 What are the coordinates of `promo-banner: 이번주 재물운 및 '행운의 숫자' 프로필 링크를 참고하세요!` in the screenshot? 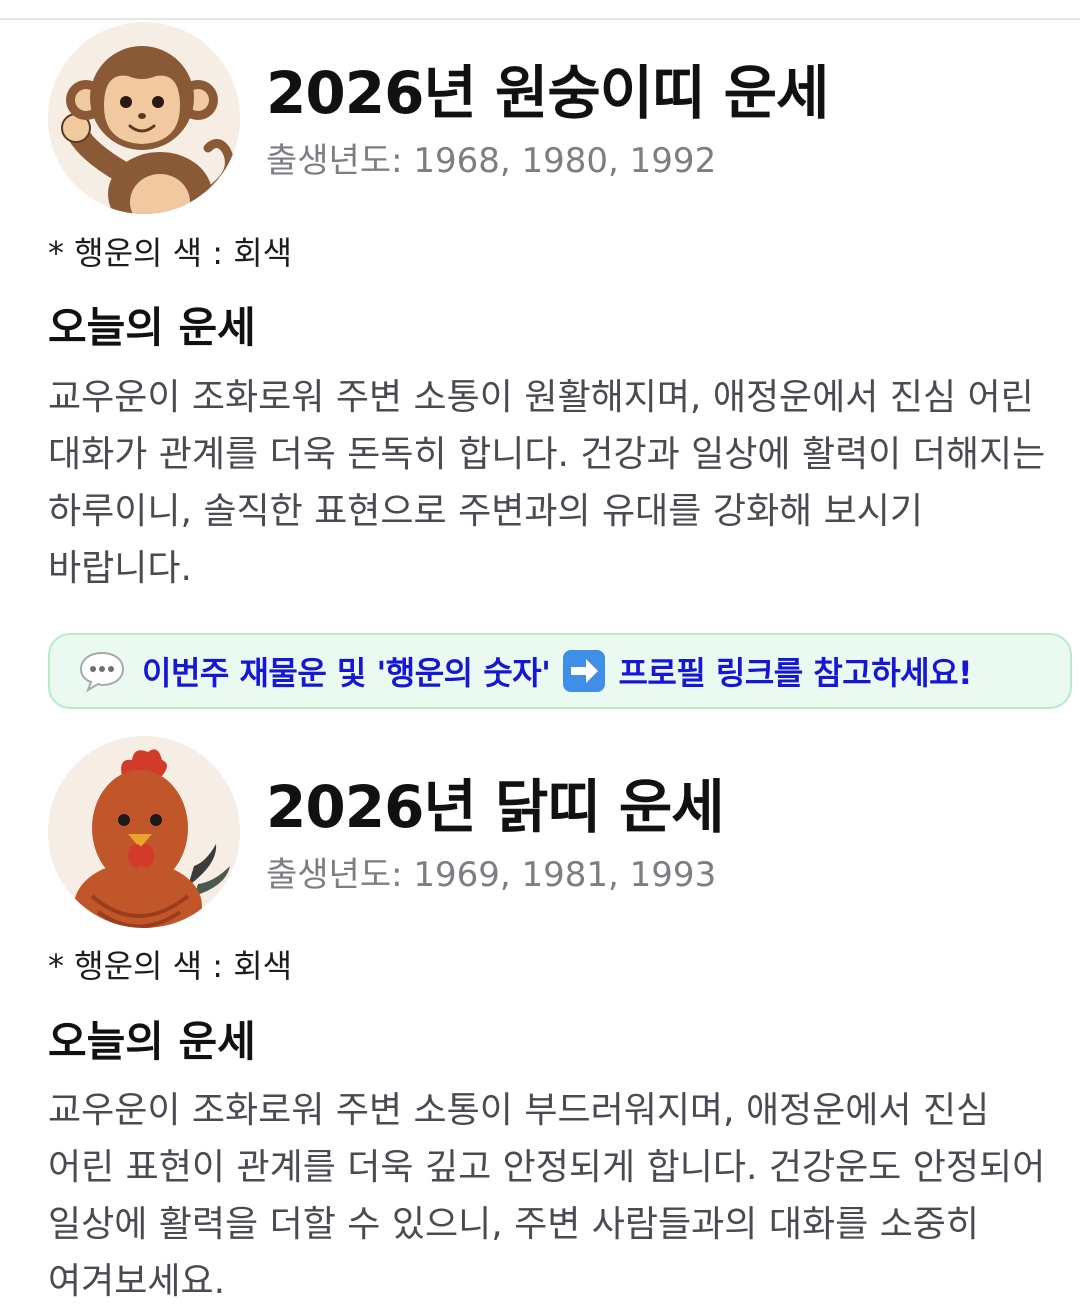 It's located at (560, 671).